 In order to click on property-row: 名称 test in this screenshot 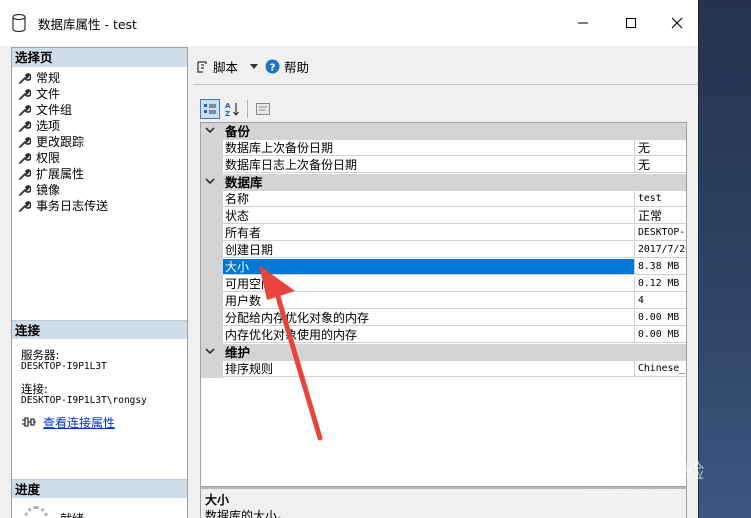, I will do `click(443, 199)`.